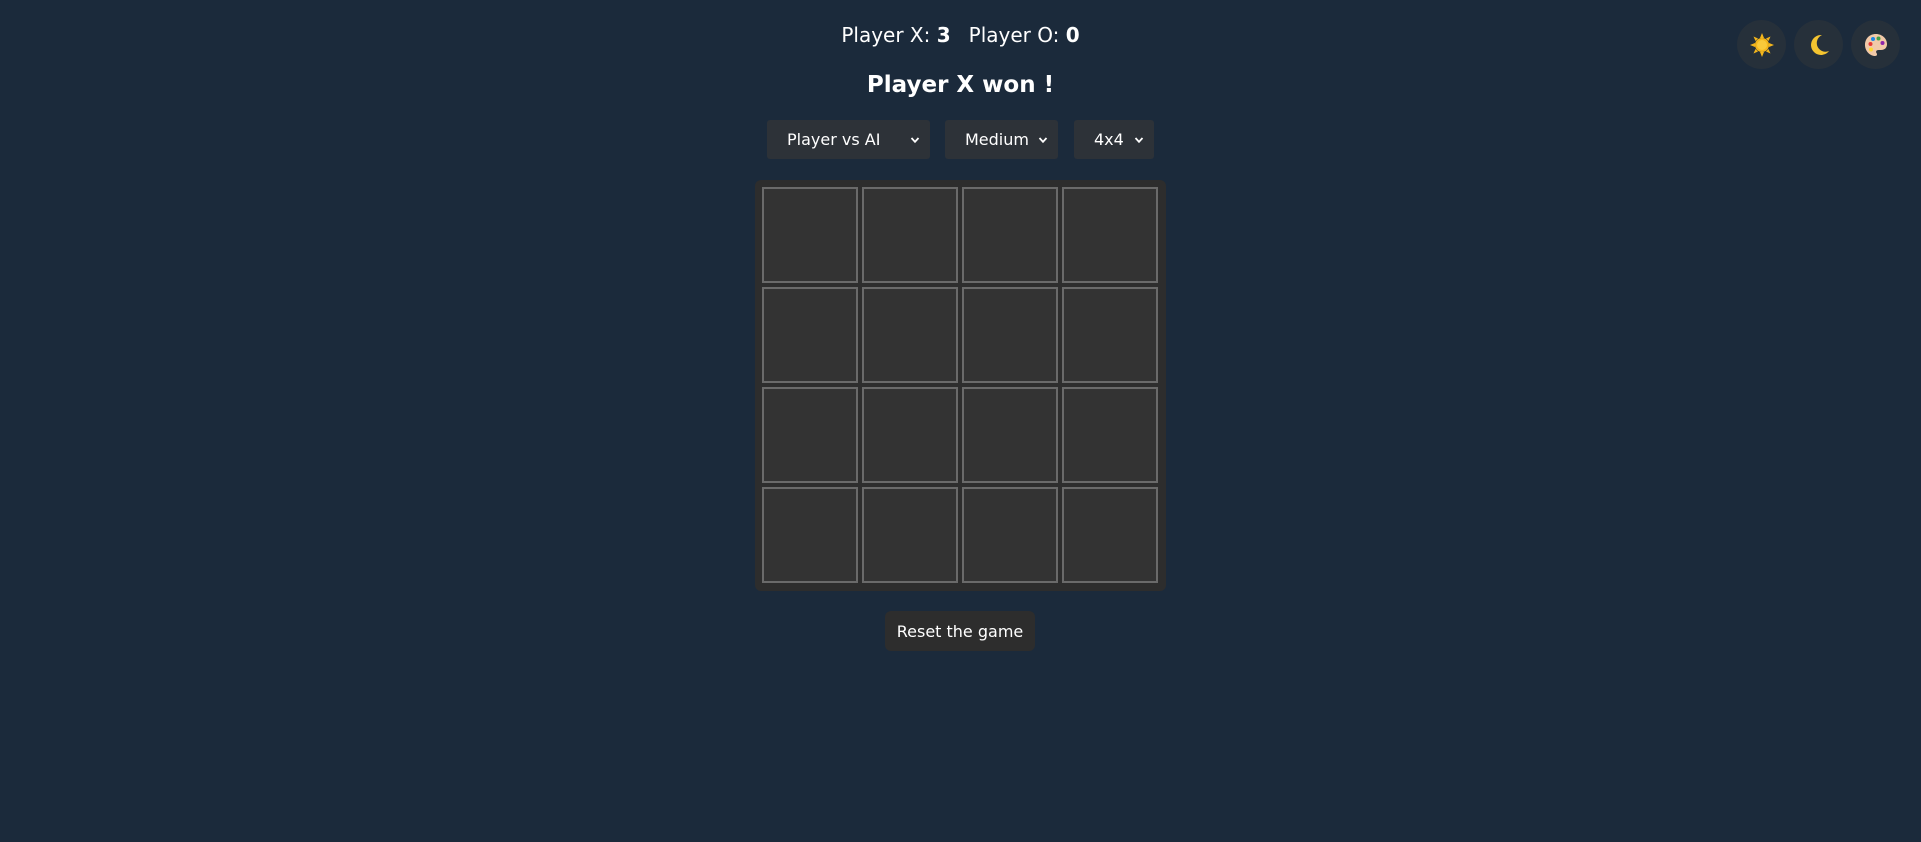  Describe the element at coordinates (1072, 35) in the screenshot. I see `player-o-score-value: 0` at that location.